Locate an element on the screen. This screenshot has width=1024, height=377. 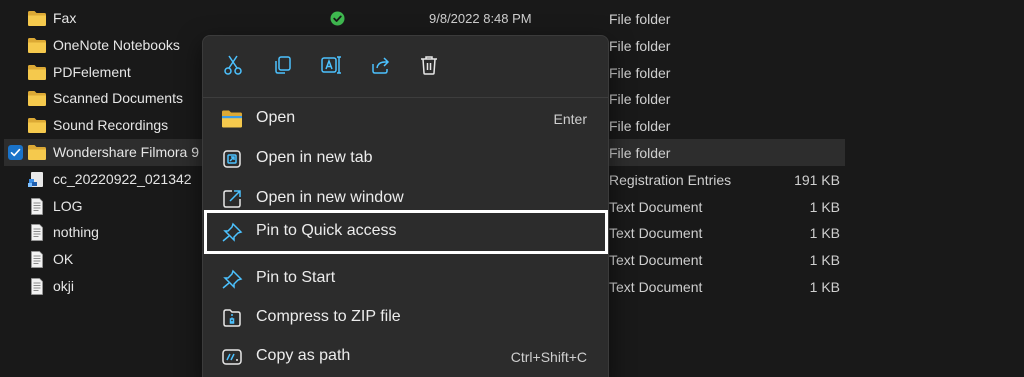
menu-item-copy-as-path: Copy as path Ctrl+Shift+C is located at coordinates (406, 357).